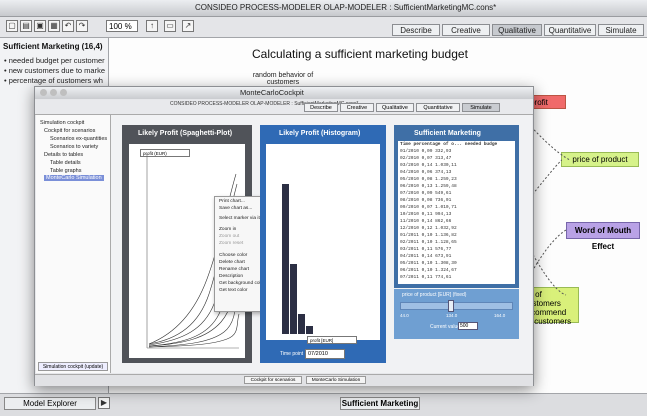 This screenshot has height=416, width=647. I want to click on slider-title: price of product [EUR] (fixed), so click(434, 295).